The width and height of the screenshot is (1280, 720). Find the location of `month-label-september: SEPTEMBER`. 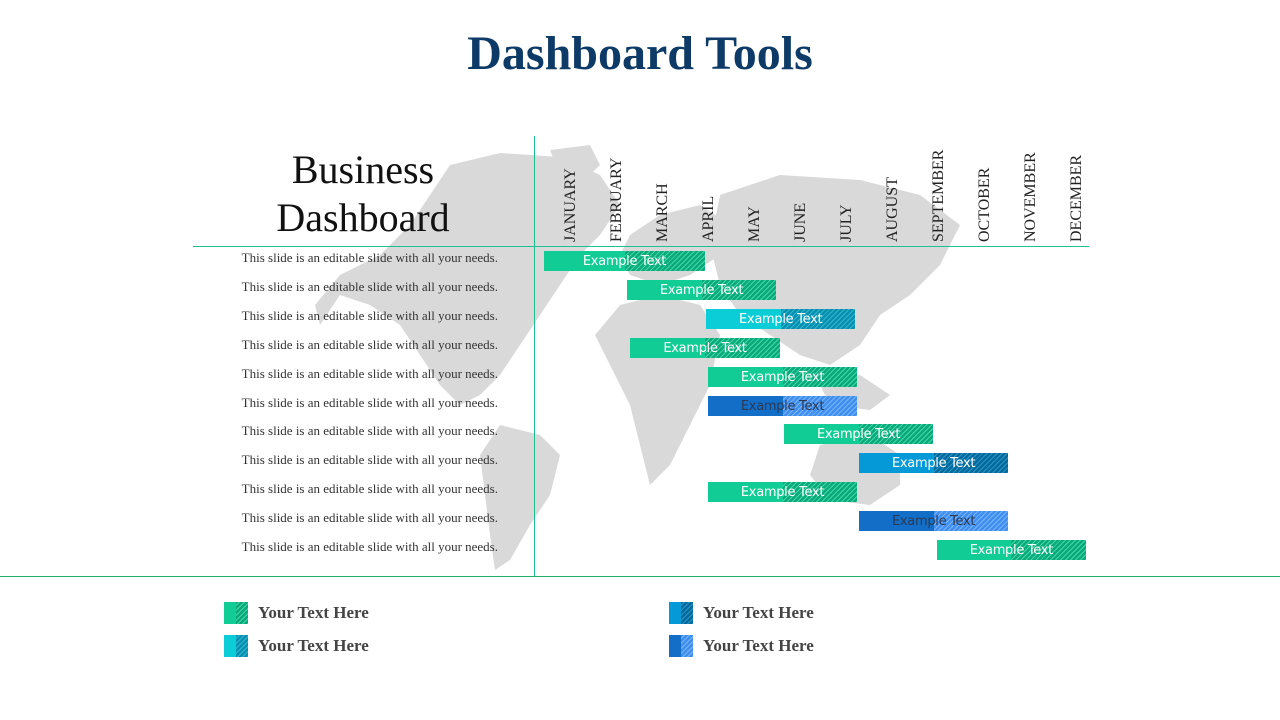

month-label-september: SEPTEMBER is located at coordinates (938, 195).